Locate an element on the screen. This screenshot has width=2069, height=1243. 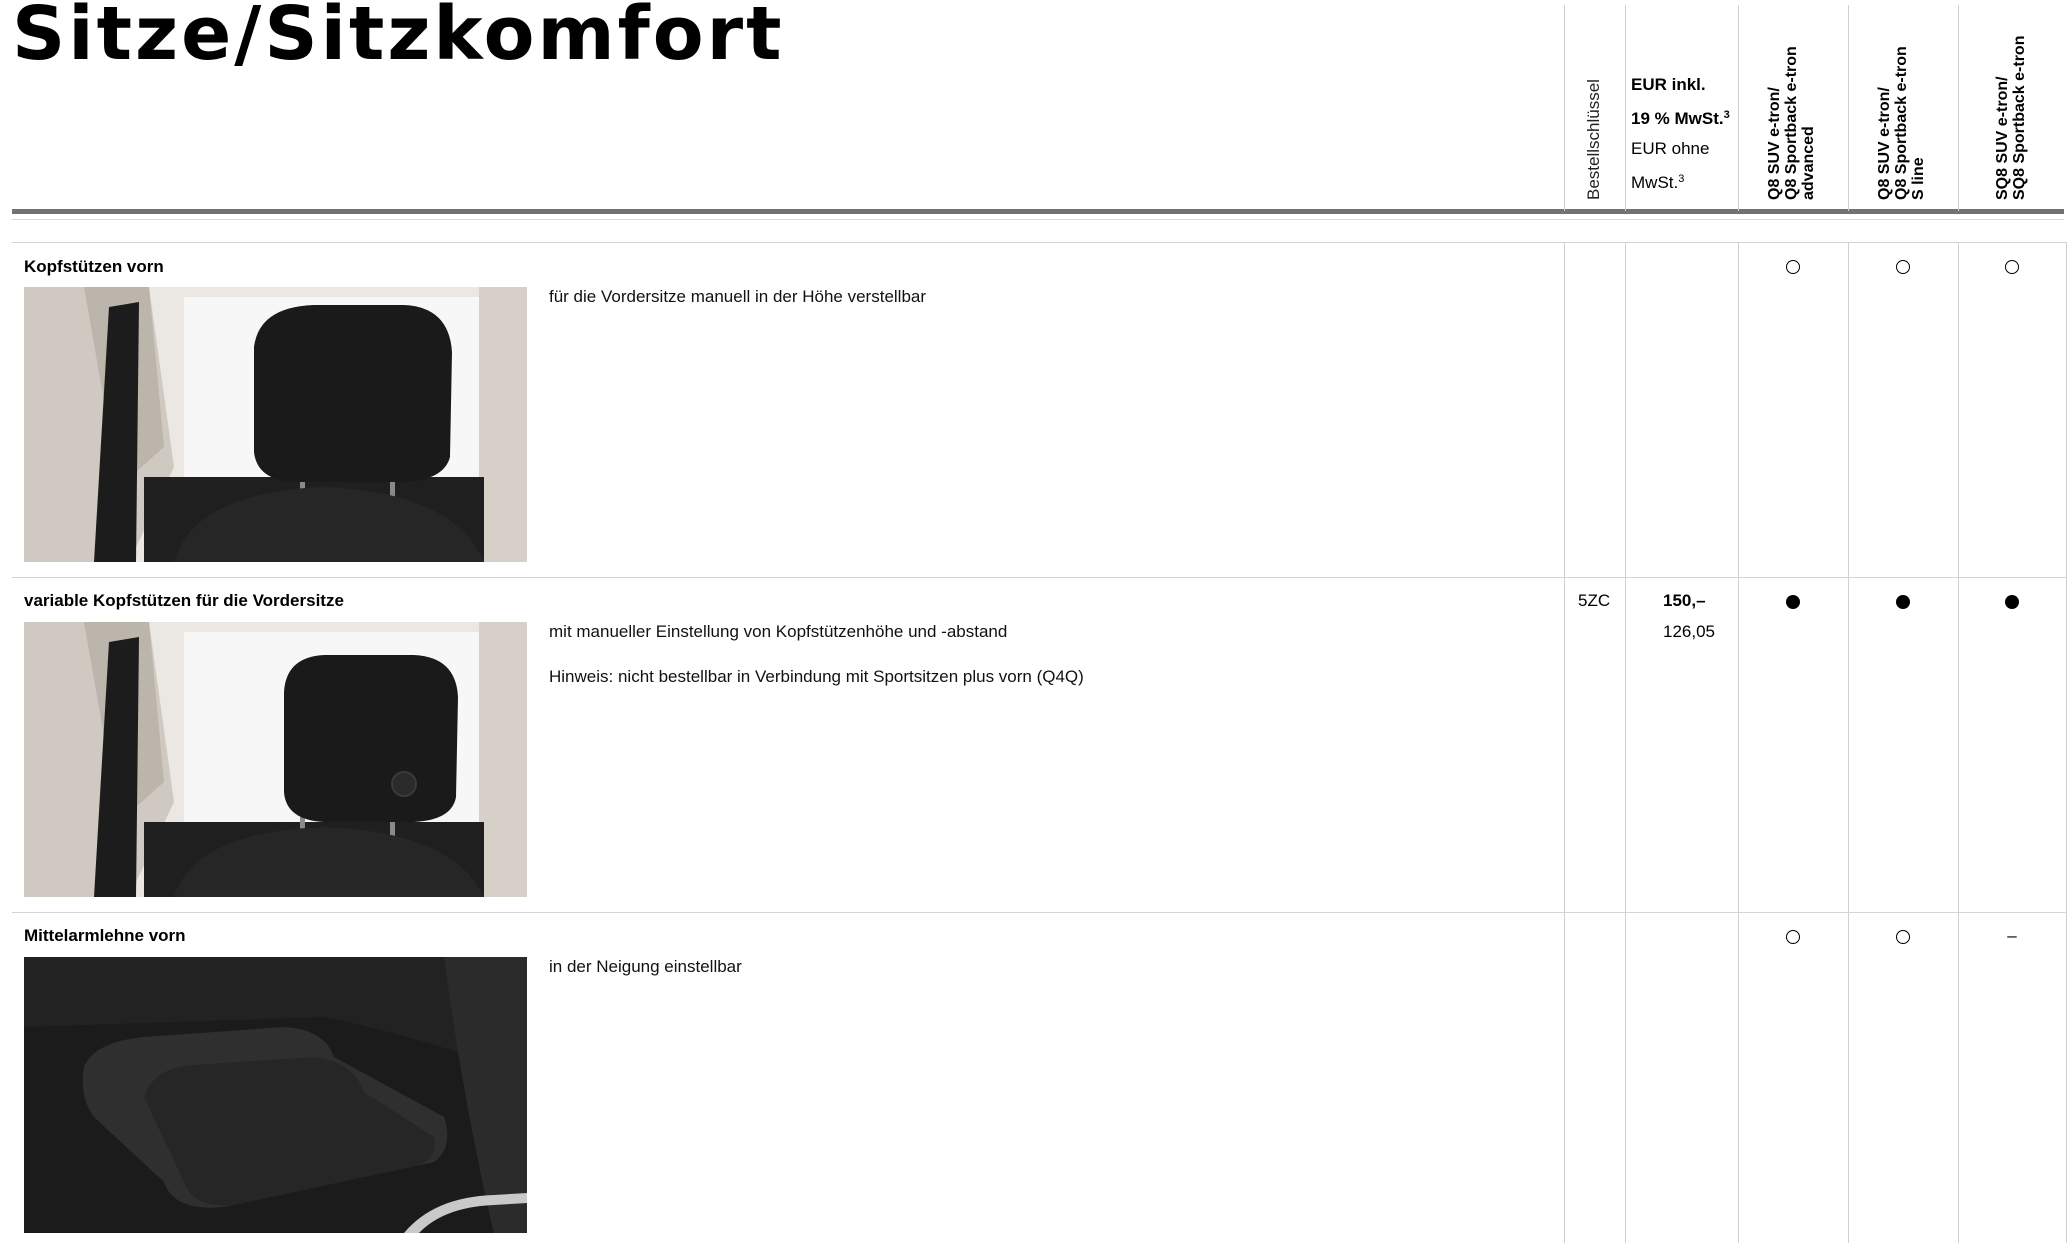
price-excl-label-2: MwSt. is located at coordinates (1655, 182).